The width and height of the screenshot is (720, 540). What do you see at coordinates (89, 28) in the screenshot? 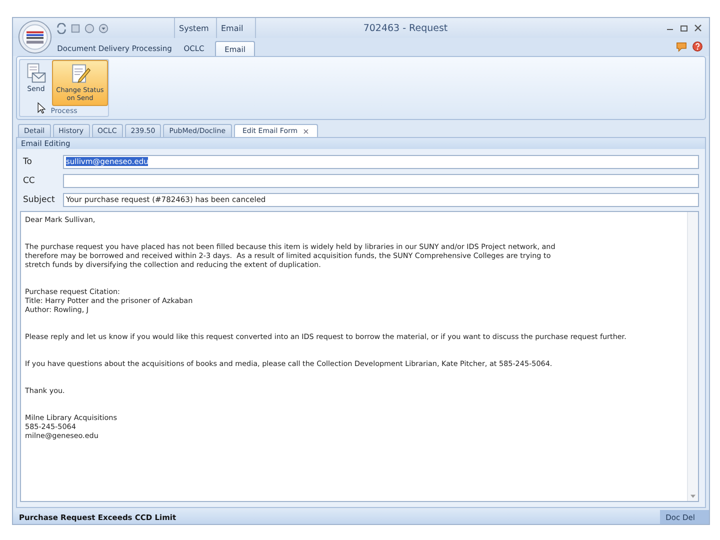
I see `round-button-icon` at bounding box center [89, 28].